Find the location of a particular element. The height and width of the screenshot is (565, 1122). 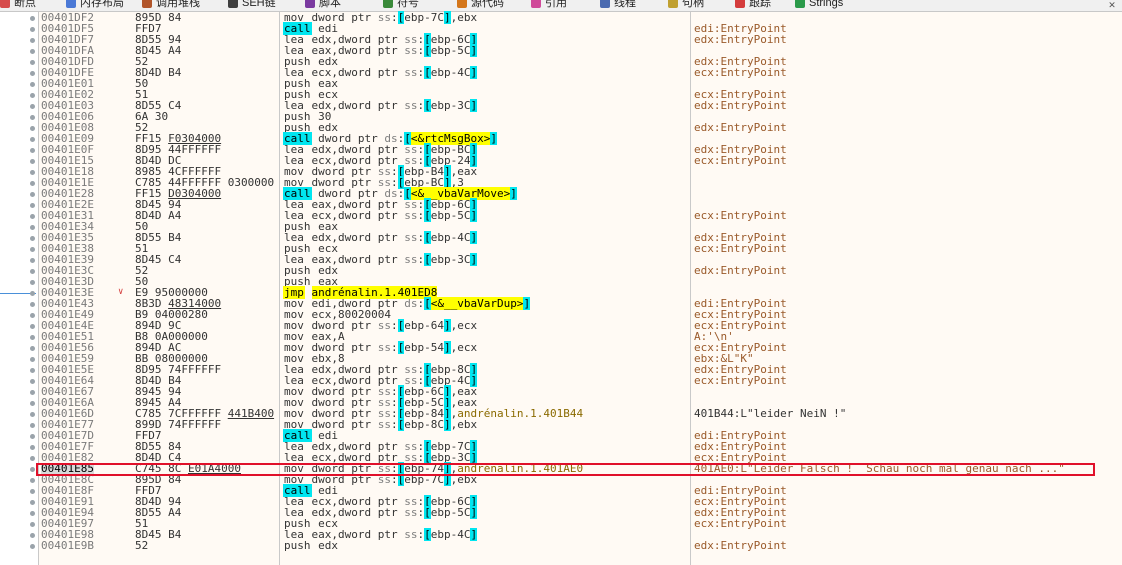

tab-label: 断点 is located at coordinates (25, 4).